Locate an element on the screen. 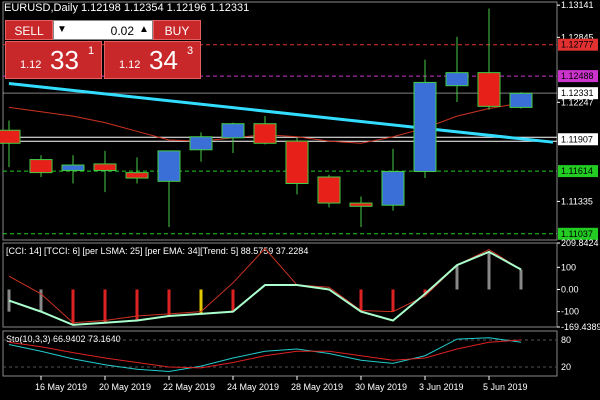 This screenshot has height=400, width=600. buy-quote: 1.12 34 3 is located at coordinates (152, 60).